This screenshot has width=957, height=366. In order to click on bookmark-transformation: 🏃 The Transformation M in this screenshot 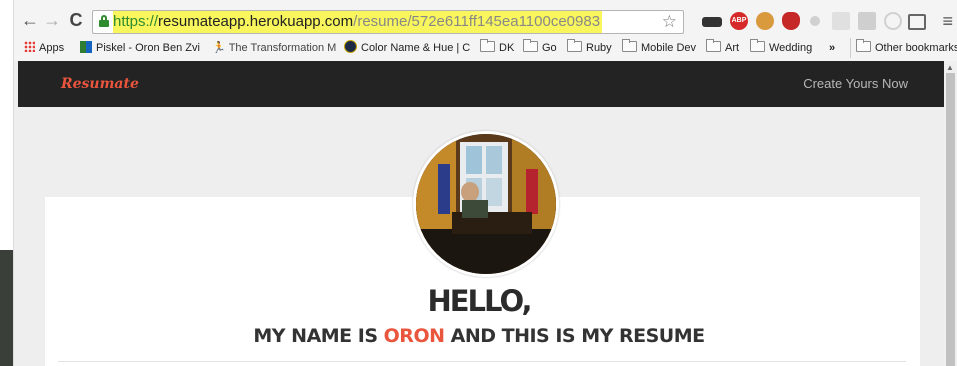, I will do `click(274, 48)`.